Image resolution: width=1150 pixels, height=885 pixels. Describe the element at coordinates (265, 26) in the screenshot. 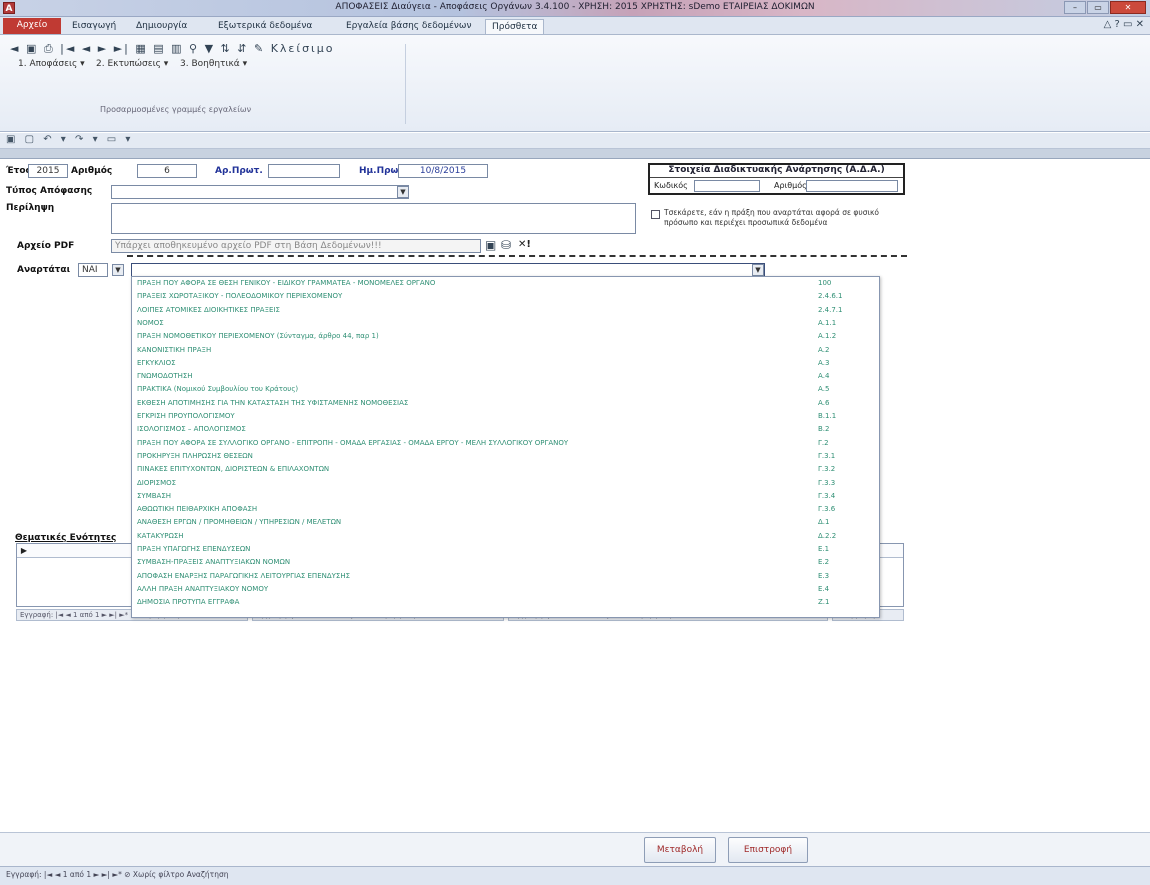

I see `tab-external-data: Εξωτερικά δεδομένα` at that location.